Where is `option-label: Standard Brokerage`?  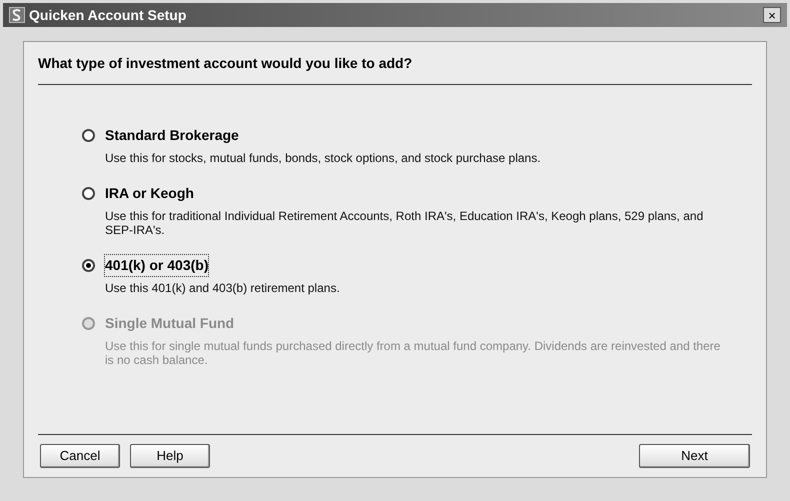 option-label: Standard Brokerage is located at coordinates (172, 135).